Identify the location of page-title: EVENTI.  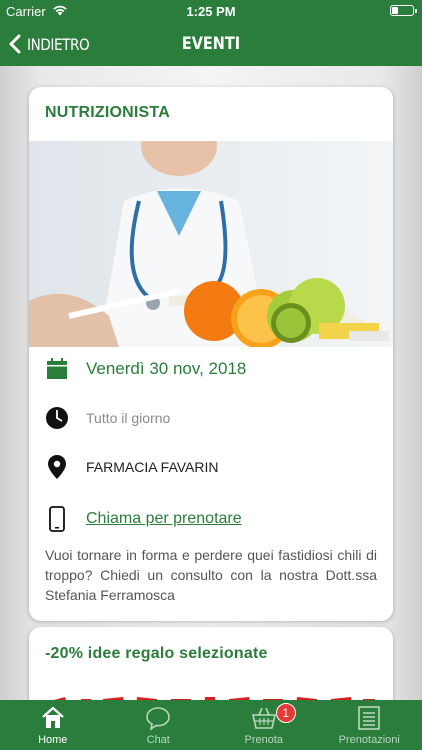
(211, 44).